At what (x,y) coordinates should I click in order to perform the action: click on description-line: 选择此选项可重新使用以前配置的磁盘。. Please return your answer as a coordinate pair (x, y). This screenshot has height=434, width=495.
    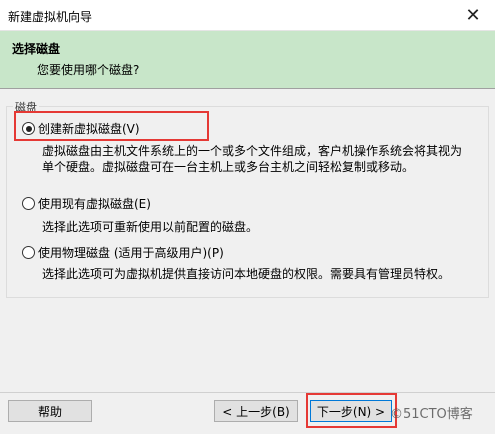
    Looking at the image, I should click on (150, 227).